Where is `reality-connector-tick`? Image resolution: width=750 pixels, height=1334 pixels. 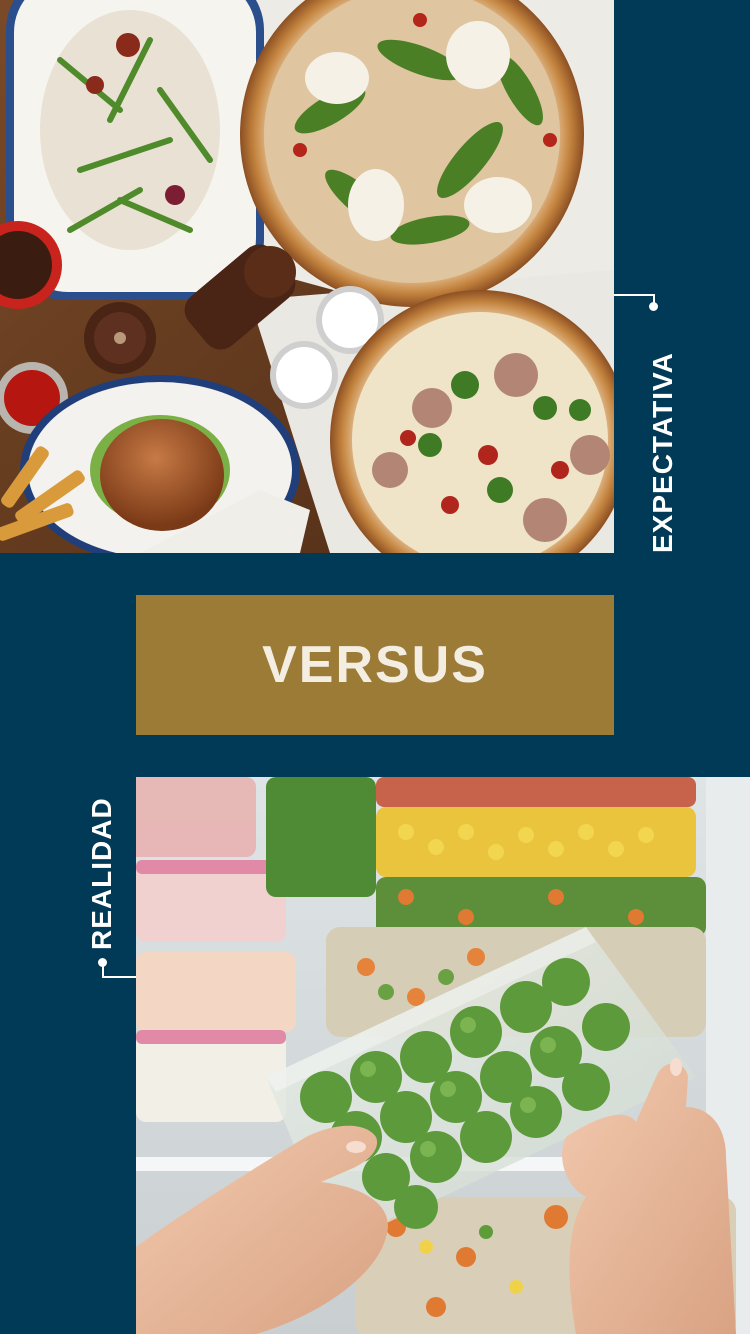 reality-connector-tick is located at coordinates (103, 970).